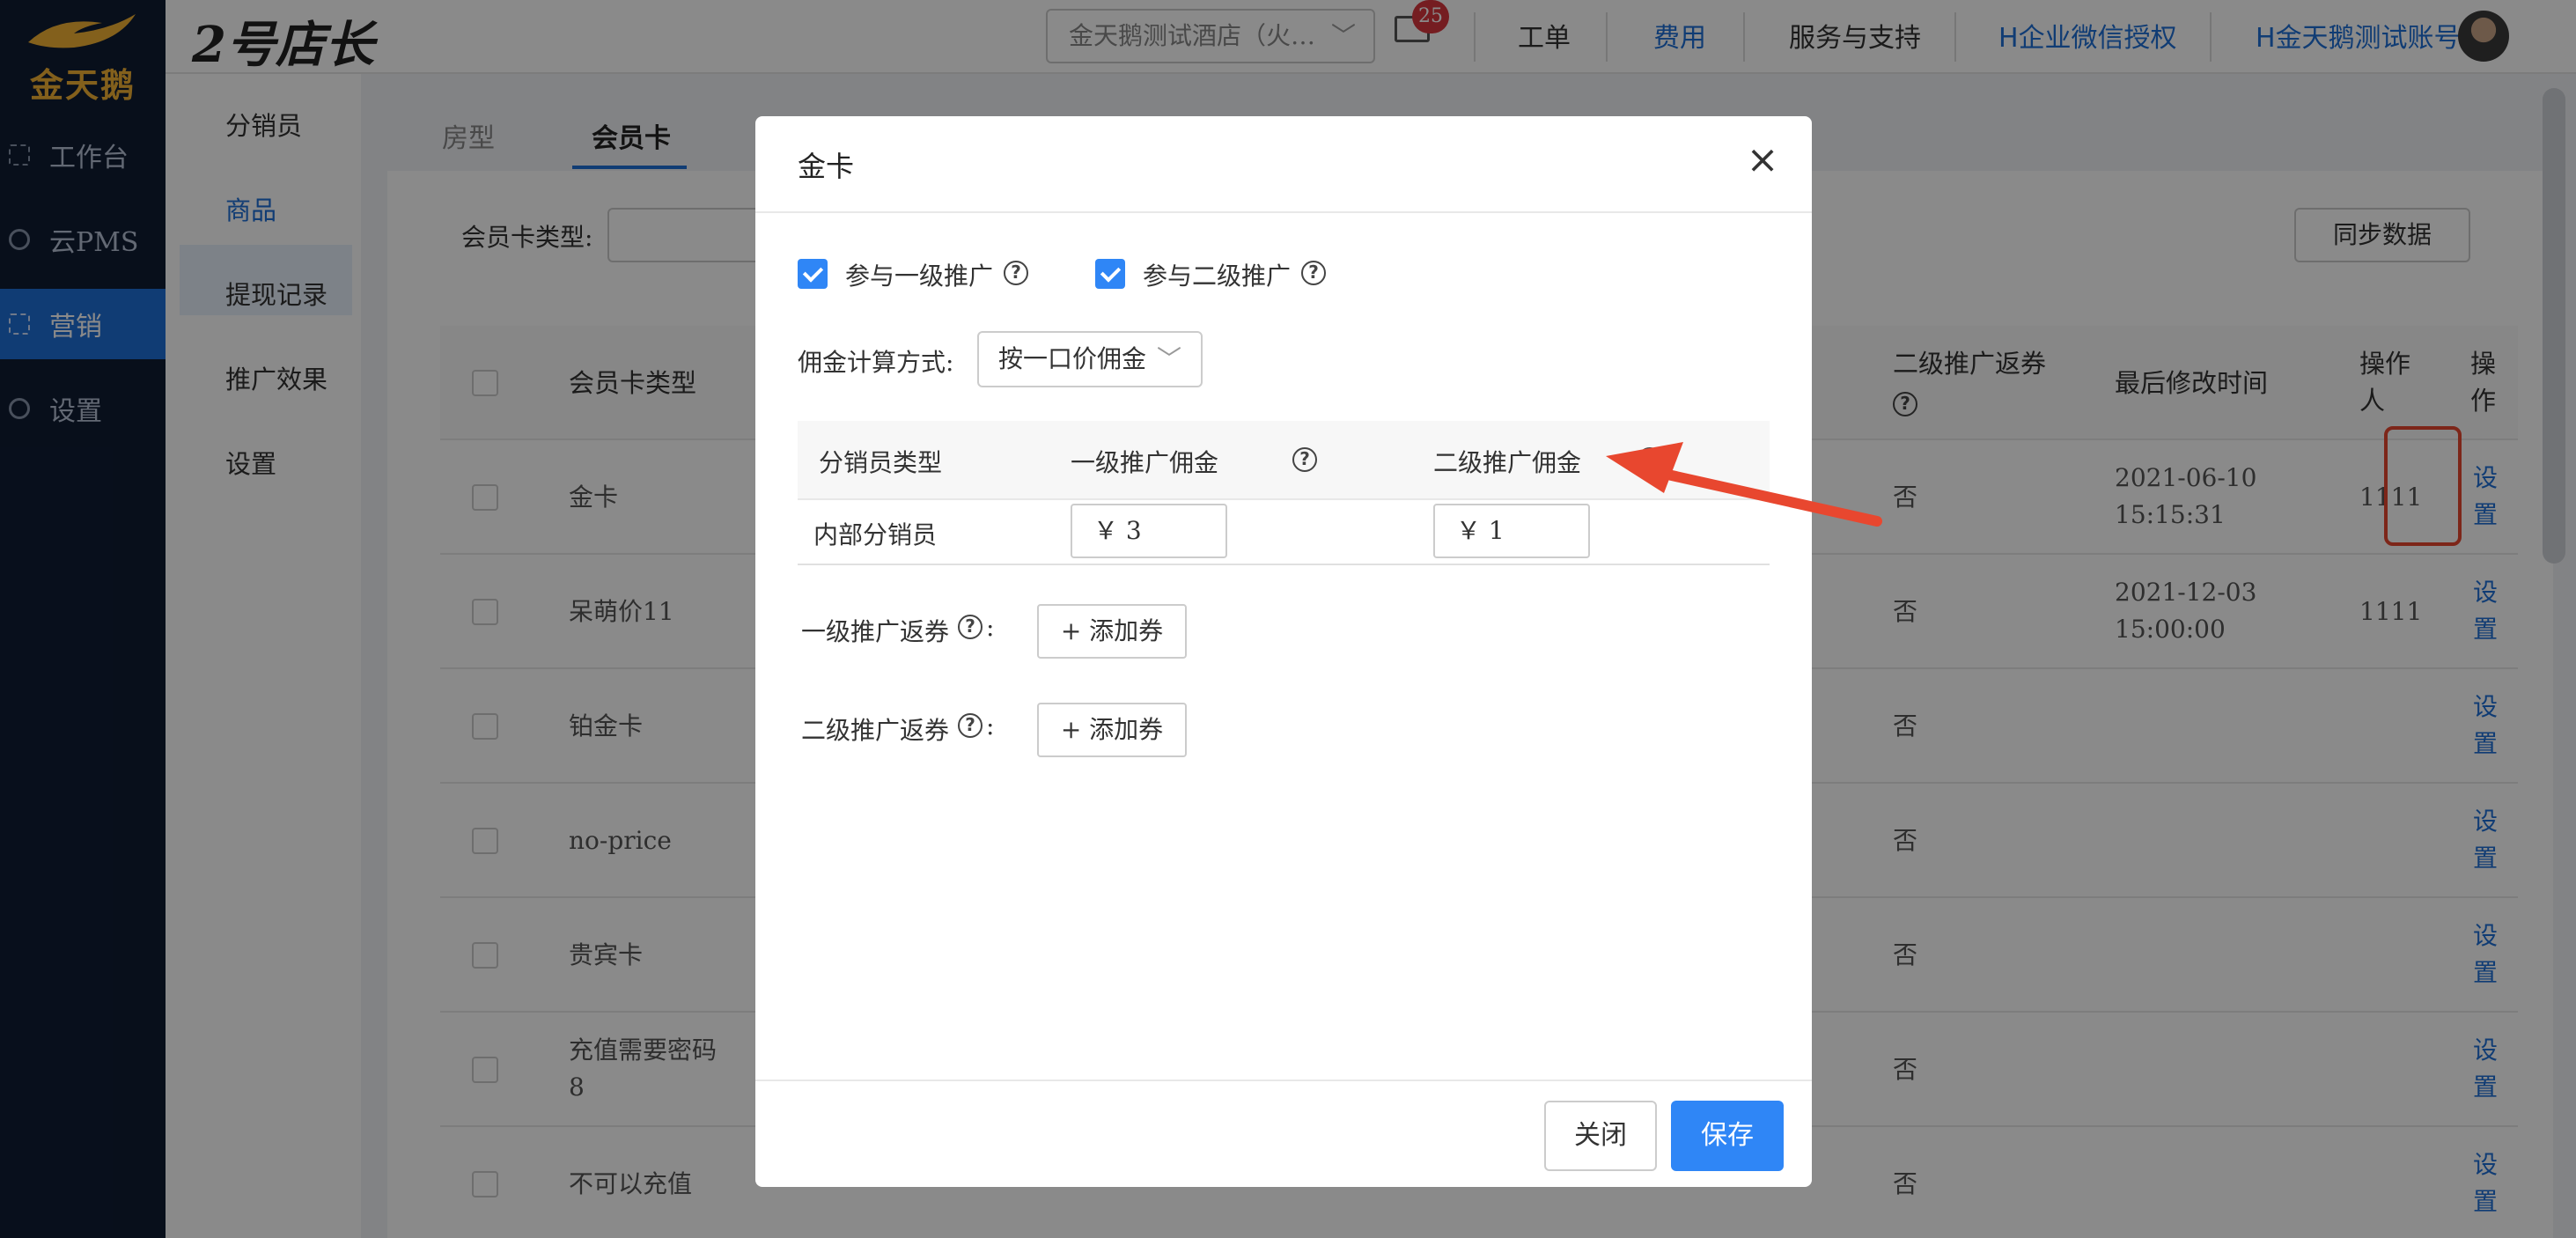  I want to click on calc-method-select: 按一口价佣金 ﹀, so click(1090, 359).